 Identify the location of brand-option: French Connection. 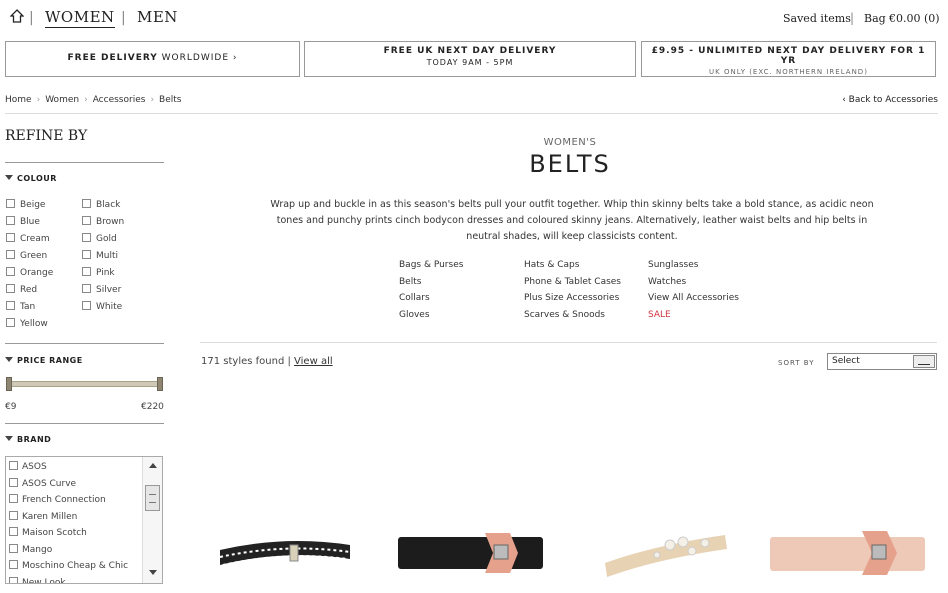
(57, 499).